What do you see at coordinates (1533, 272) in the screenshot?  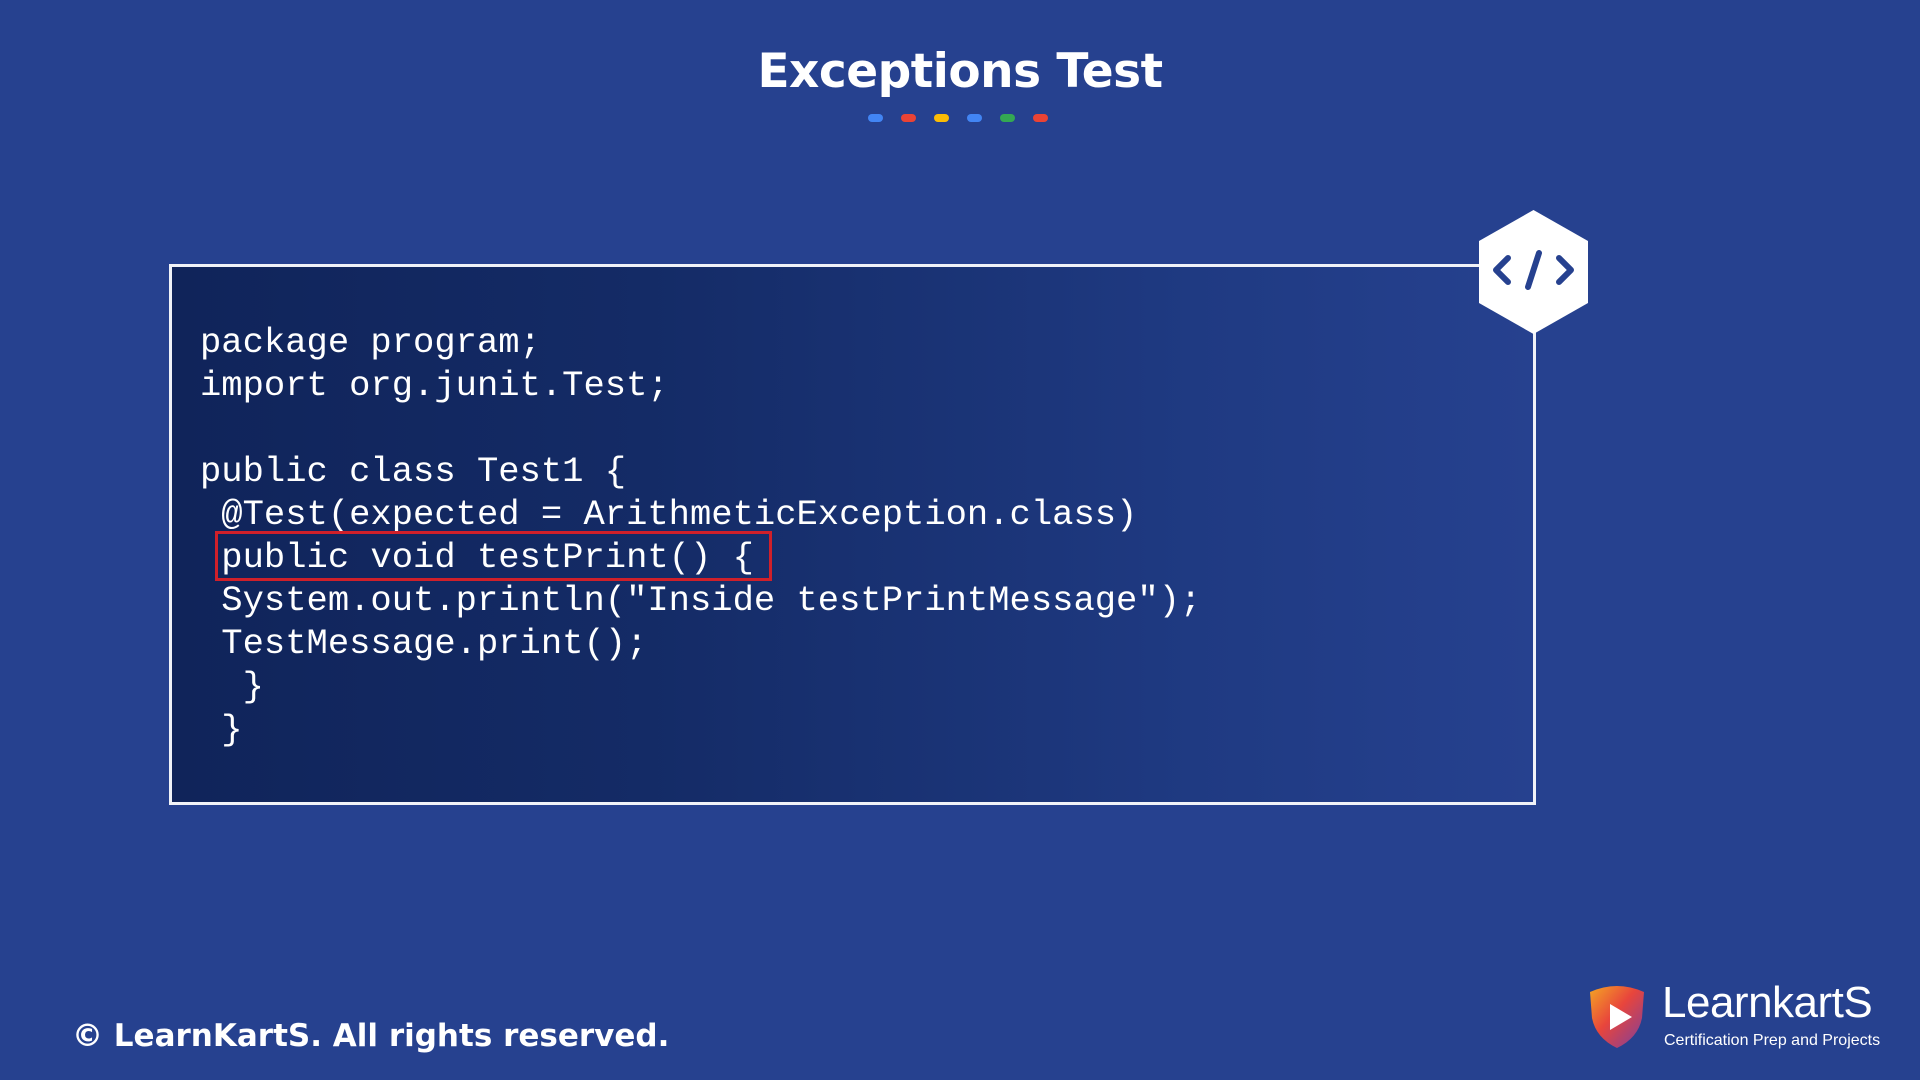 I see `code-icon` at bounding box center [1533, 272].